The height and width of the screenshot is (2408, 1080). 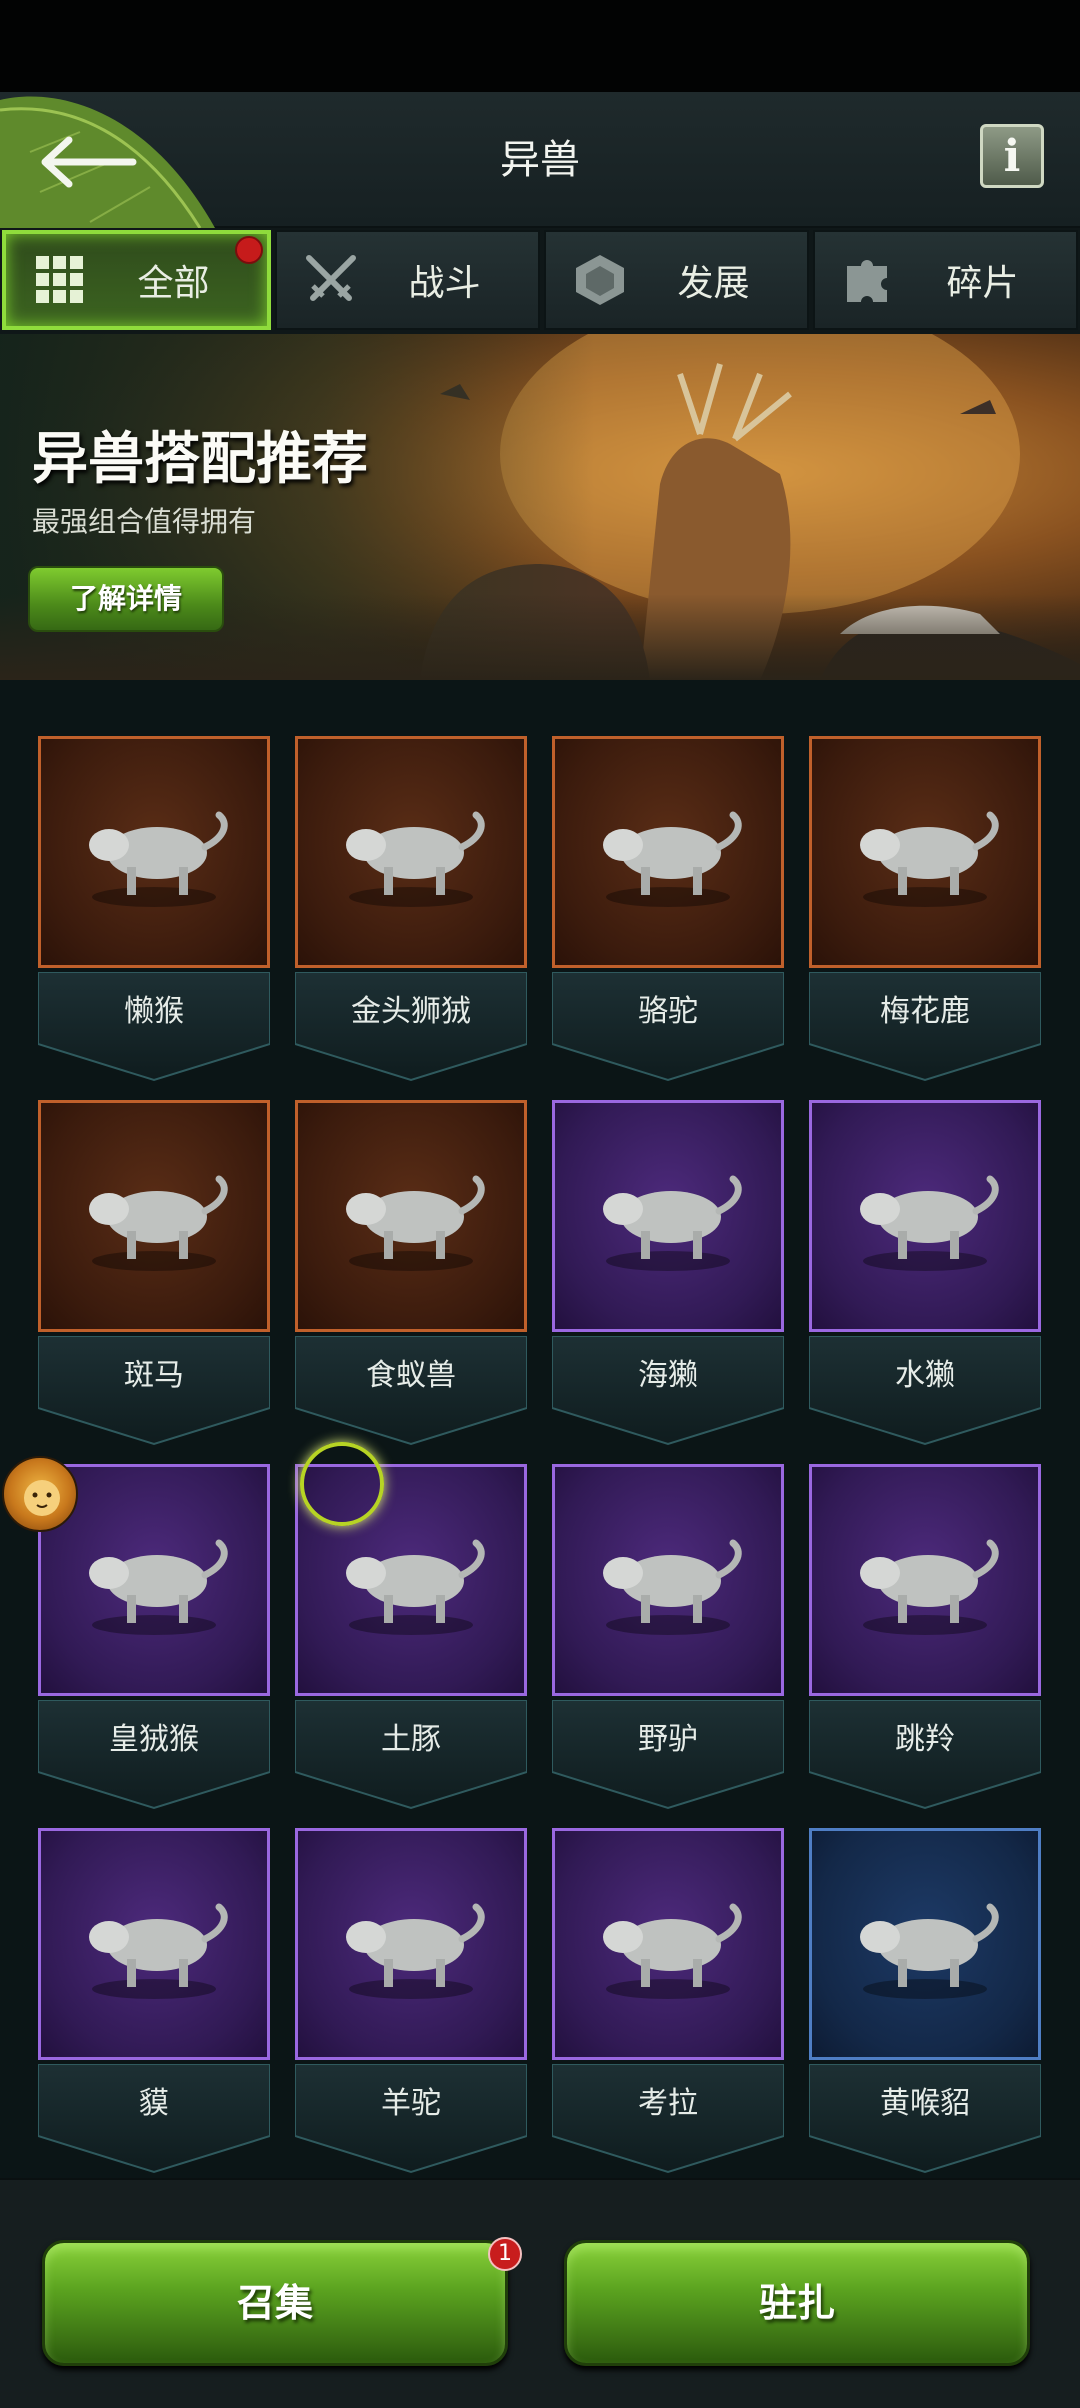 I want to click on tab-fragments: 碎片, so click(x=945, y=280).